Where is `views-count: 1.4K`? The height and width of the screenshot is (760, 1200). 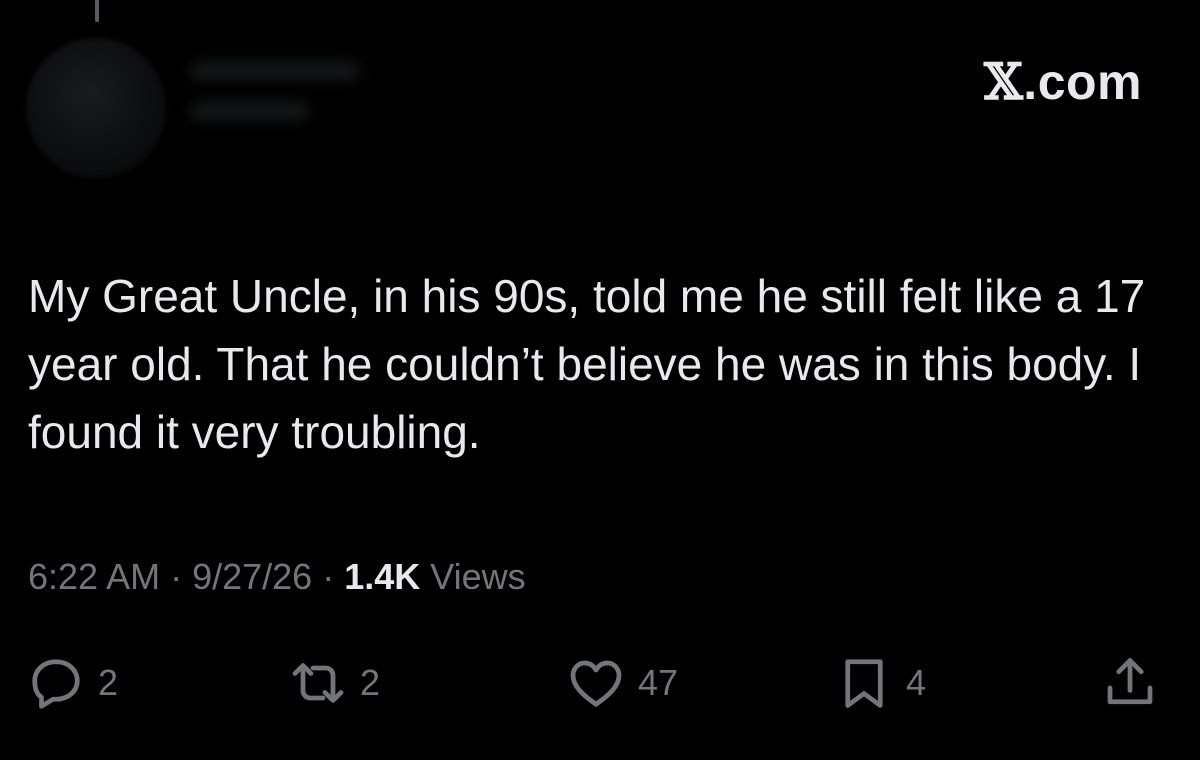 views-count: 1.4K is located at coordinates (382, 576).